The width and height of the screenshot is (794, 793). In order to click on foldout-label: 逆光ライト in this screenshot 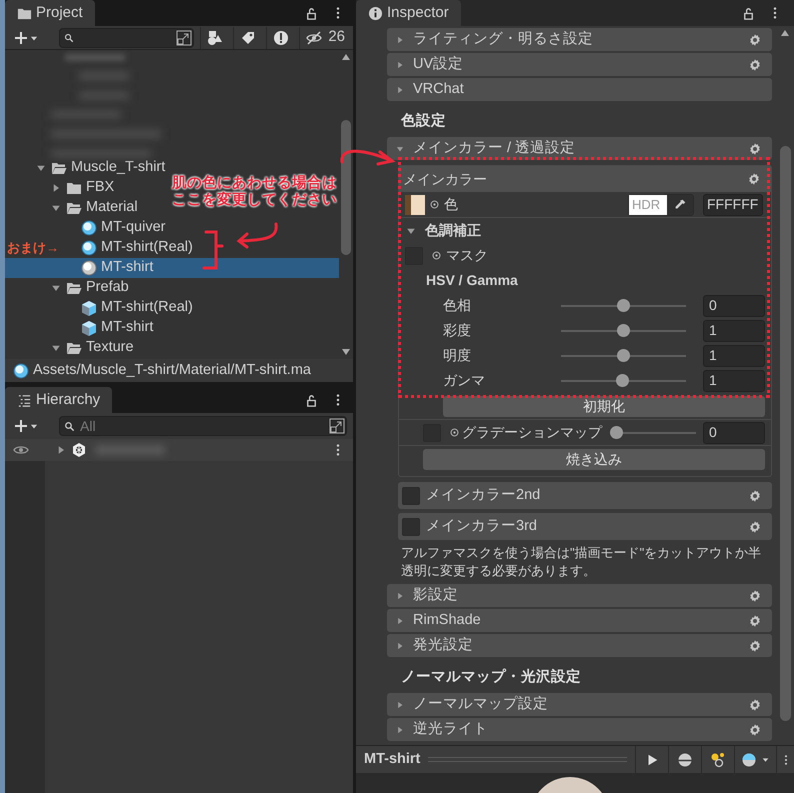, I will do `click(450, 729)`.